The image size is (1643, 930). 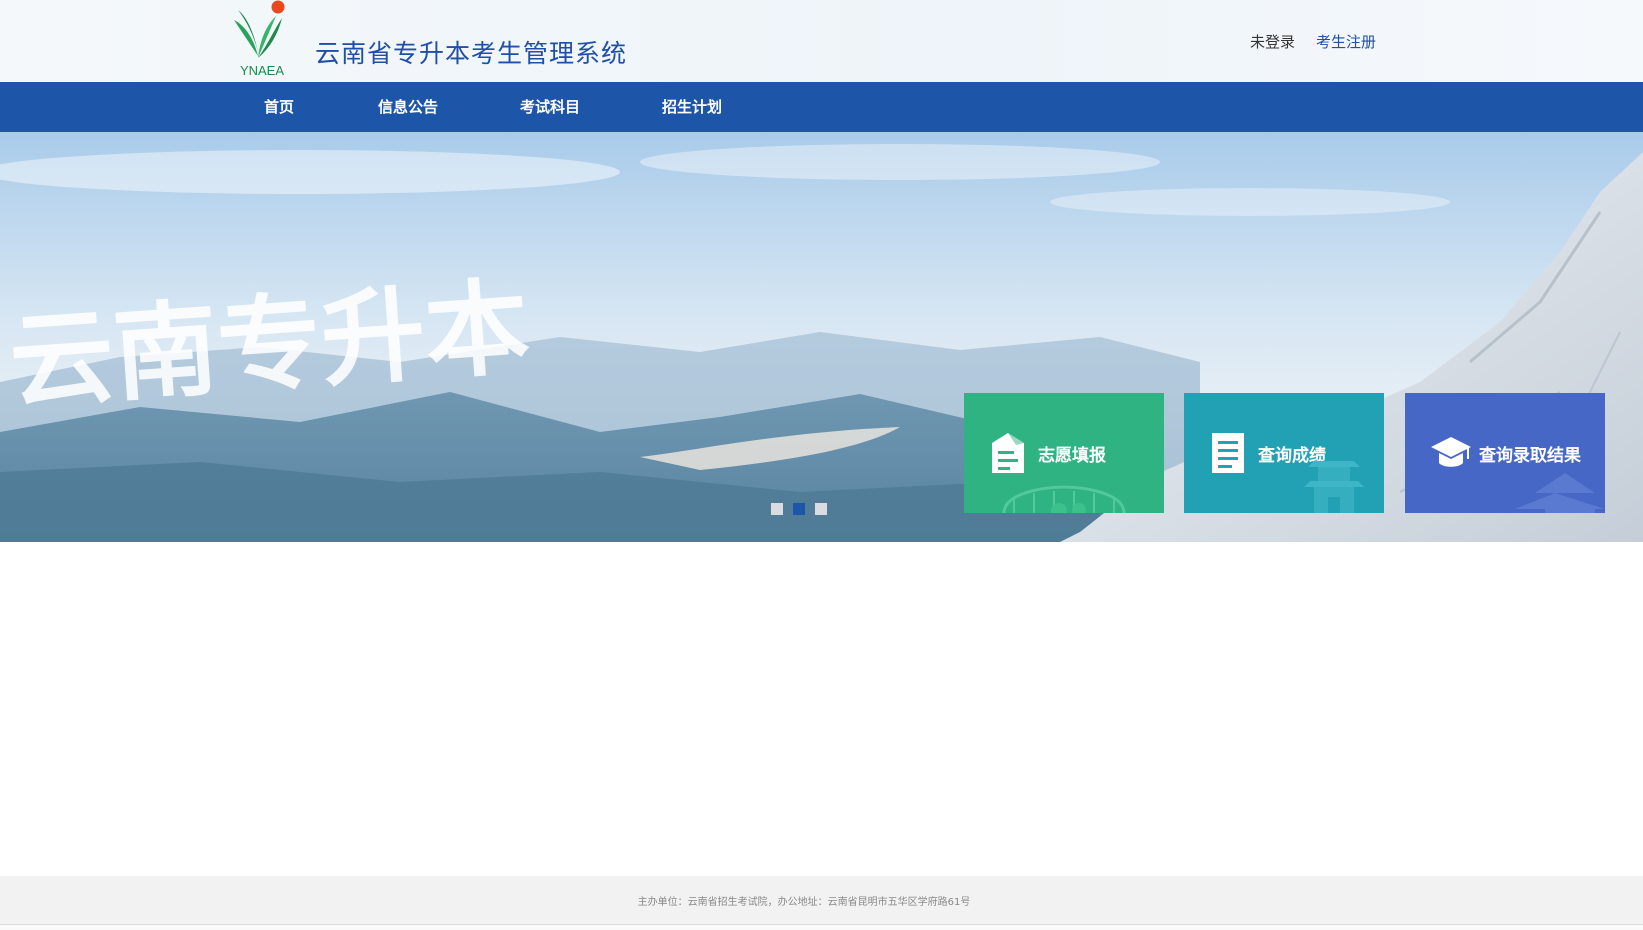 What do you see at coordinates (821, 41) in the screenshot?
I see `site-header: YNAEA 云南省专升本考生管理系统 未登录 考生注册` at bounding box center [821, 41].